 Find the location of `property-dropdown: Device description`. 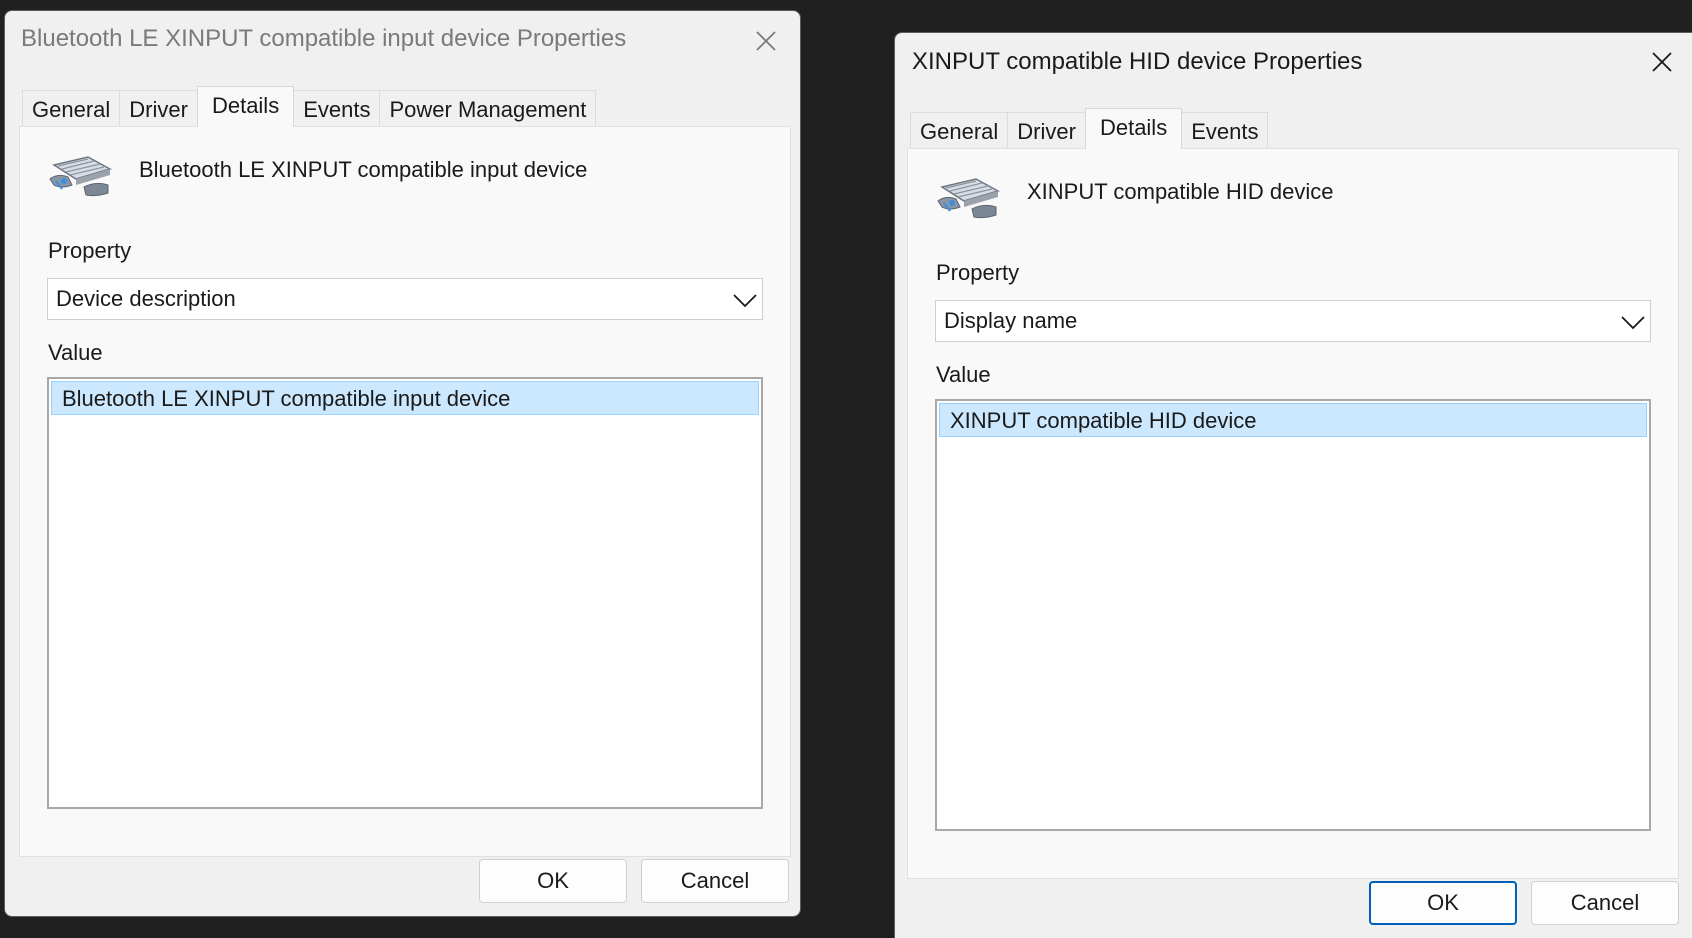

property-dropdown: Device description is located at coordinates (405, 299).